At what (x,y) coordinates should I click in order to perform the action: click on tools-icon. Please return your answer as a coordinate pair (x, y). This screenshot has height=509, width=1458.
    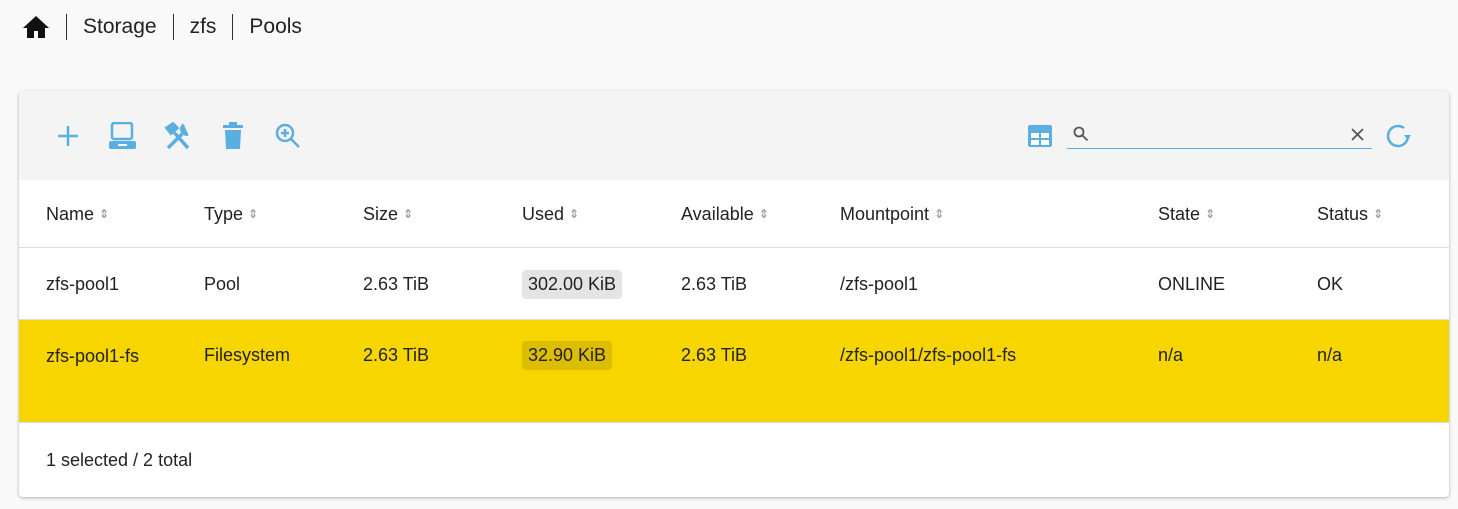
    Looking at the image, I should click on (178, 136).